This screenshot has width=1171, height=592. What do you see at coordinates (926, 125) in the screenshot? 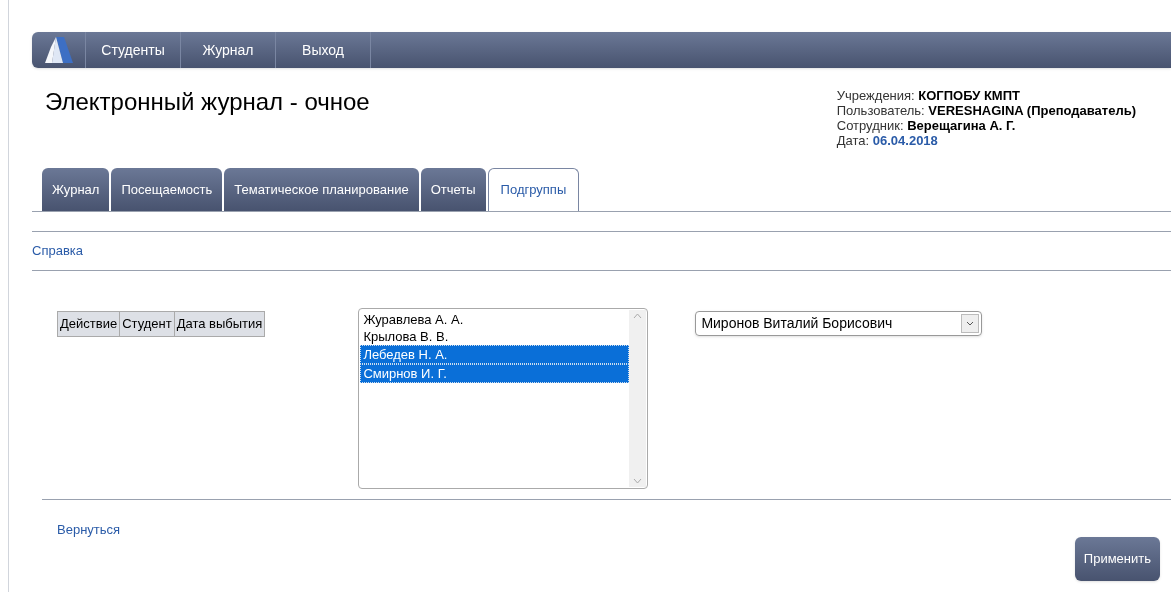
I see `info-line: Сотрудник: Верещагина А. Г.` at bounding box center [926, 125].